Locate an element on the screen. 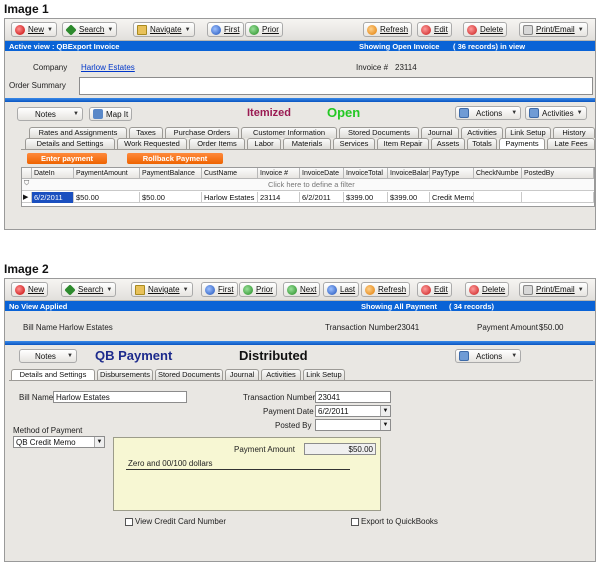  export-quickbooks-checkbox: Export to QuickBooks is located at coordinates (394, 521).